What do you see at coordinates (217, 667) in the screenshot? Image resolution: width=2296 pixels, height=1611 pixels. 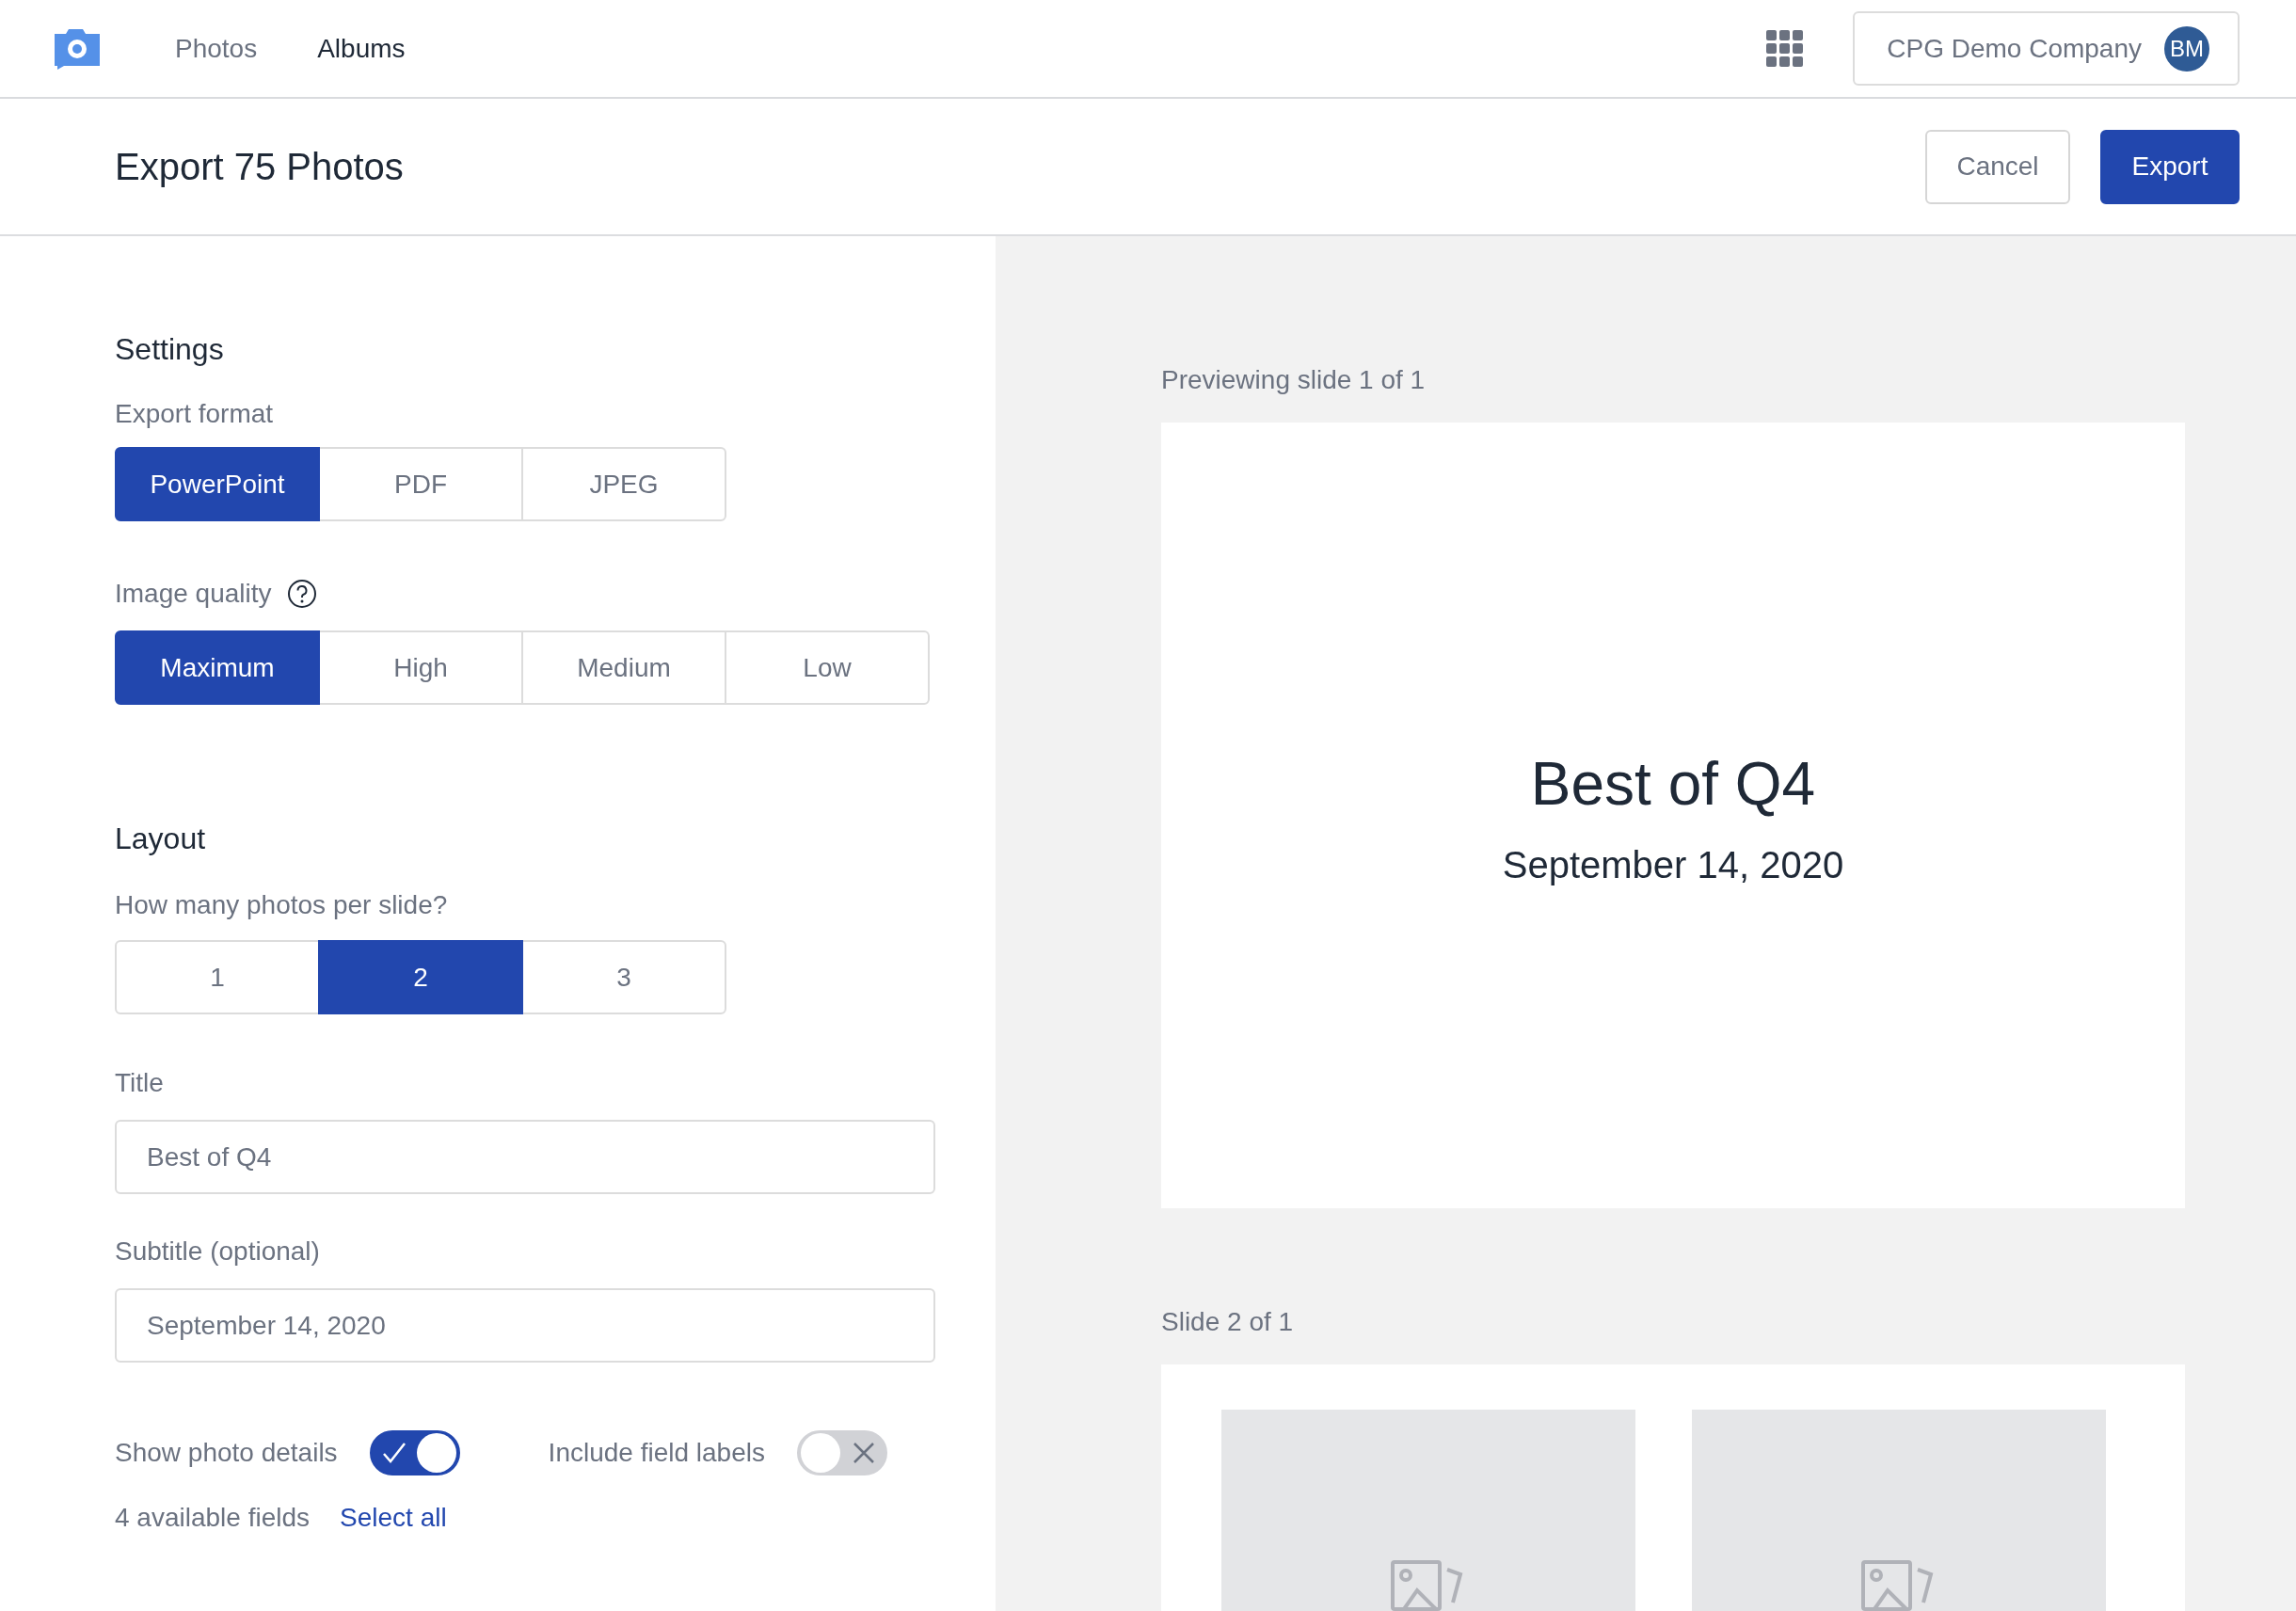 I see `segment-option: Maximum` at bounding box center [217, 667].